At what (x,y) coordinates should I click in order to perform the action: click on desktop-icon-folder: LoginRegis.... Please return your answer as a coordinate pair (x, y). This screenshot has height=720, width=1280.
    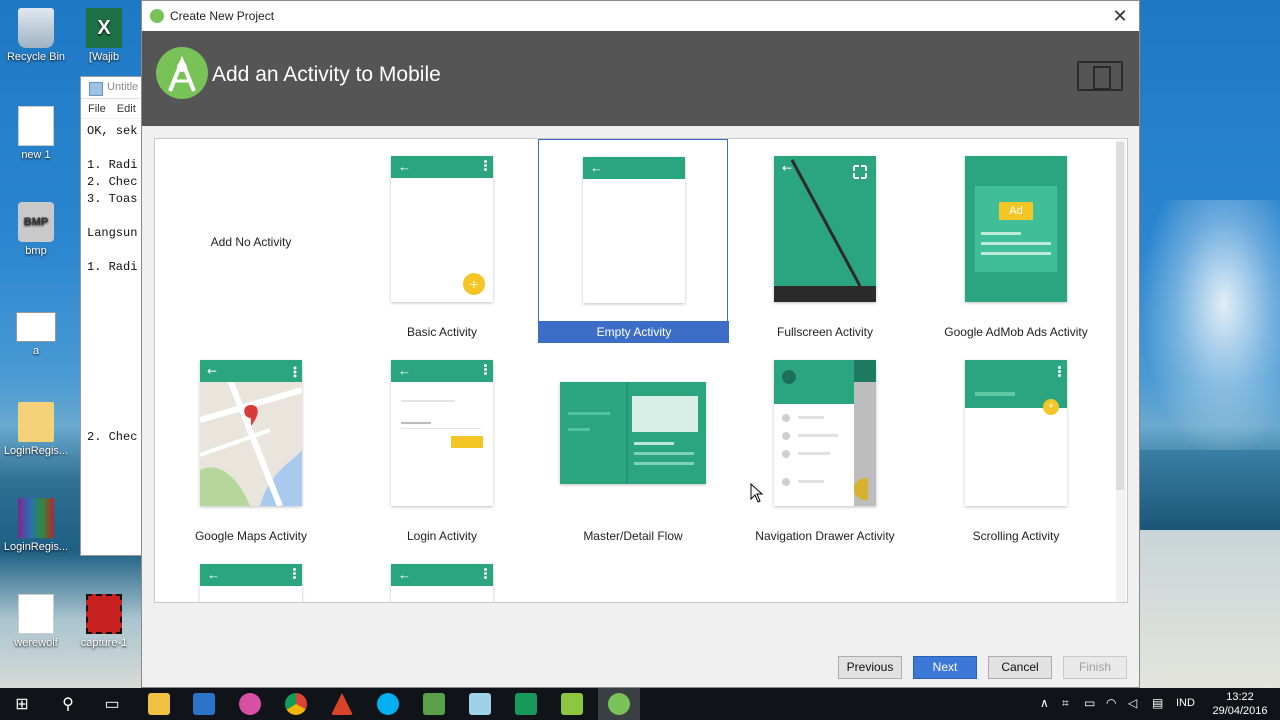
    Looking at the image, I should click on (36, 429).